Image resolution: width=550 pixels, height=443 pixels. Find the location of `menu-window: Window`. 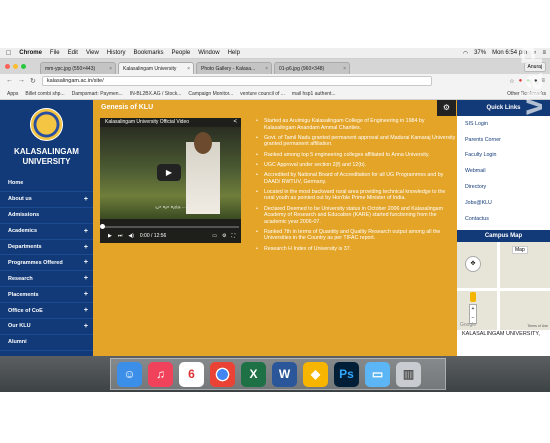

menu-window: Window is located at coordinates (208, 53).